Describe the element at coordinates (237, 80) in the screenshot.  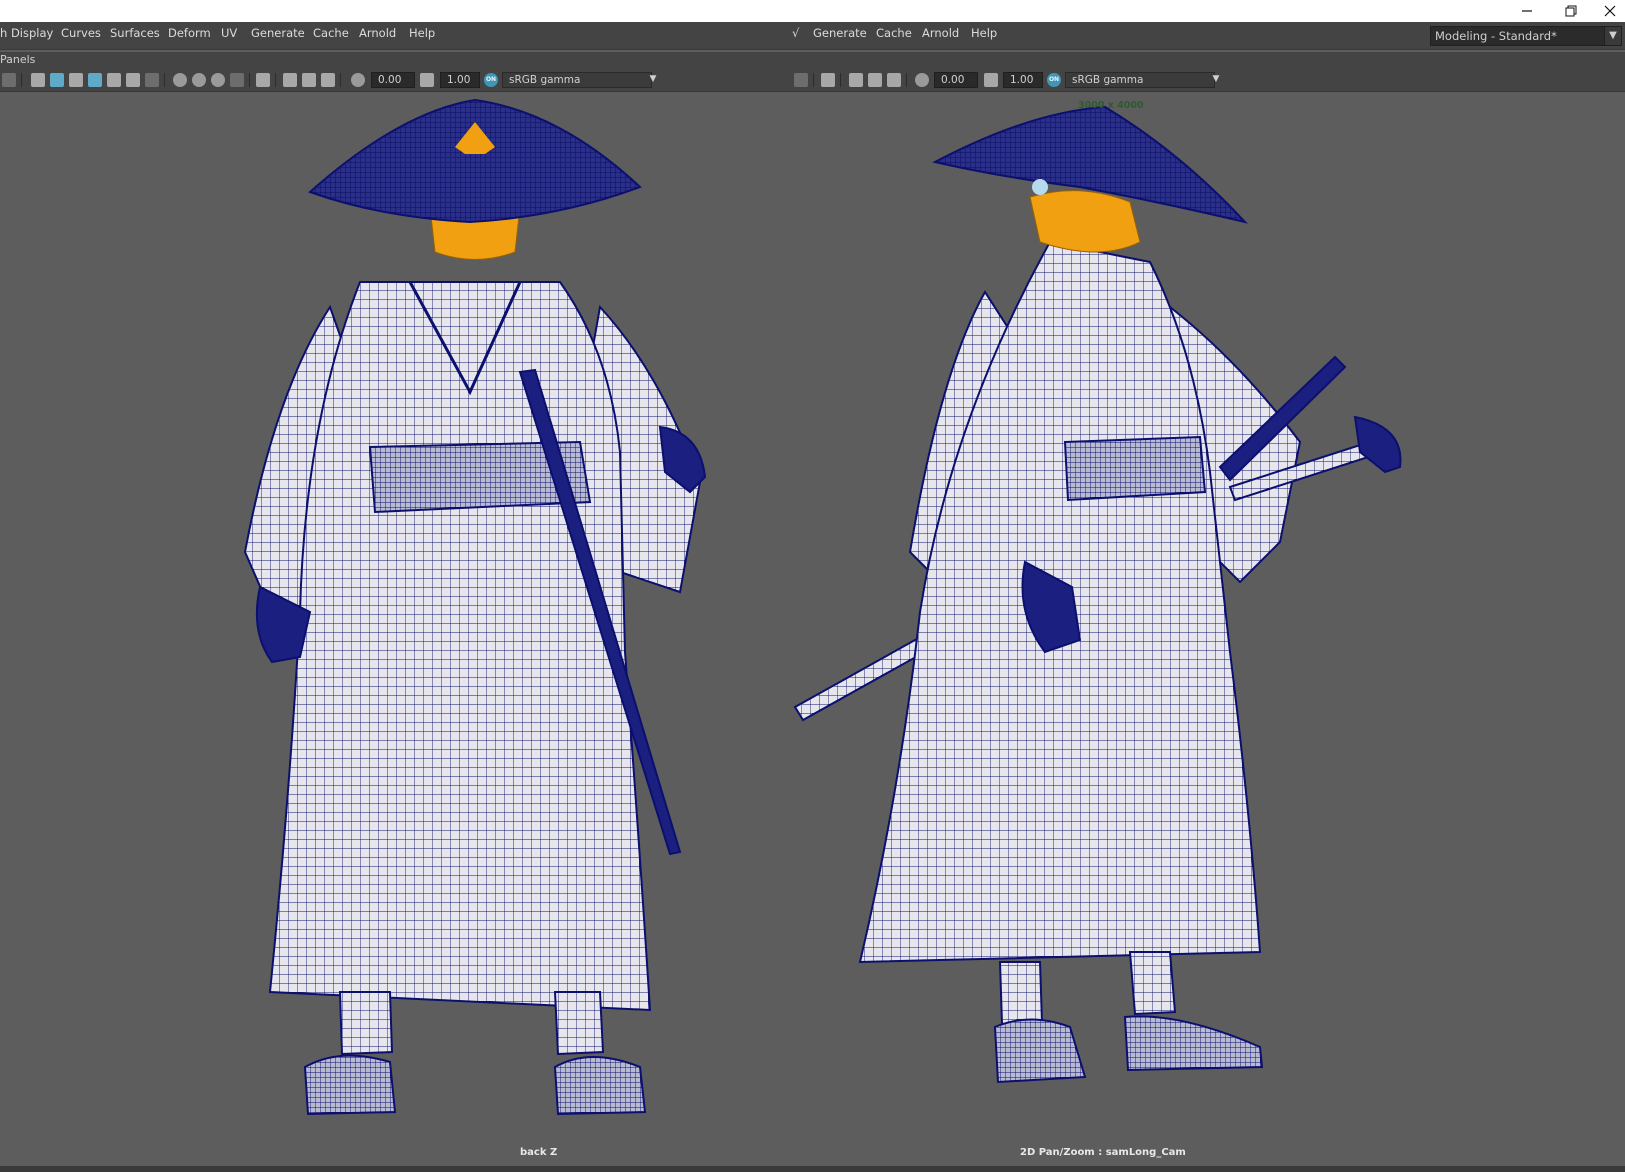
I see `depth-of-field-icon` at that location.